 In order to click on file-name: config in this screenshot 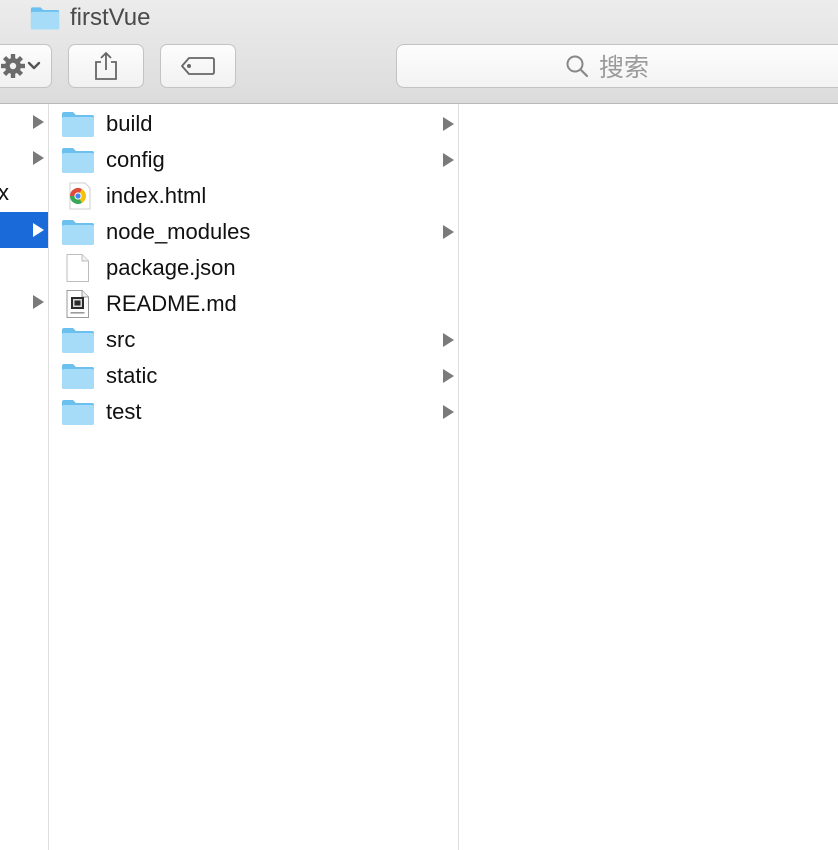, I will do `click(135, 159)`.